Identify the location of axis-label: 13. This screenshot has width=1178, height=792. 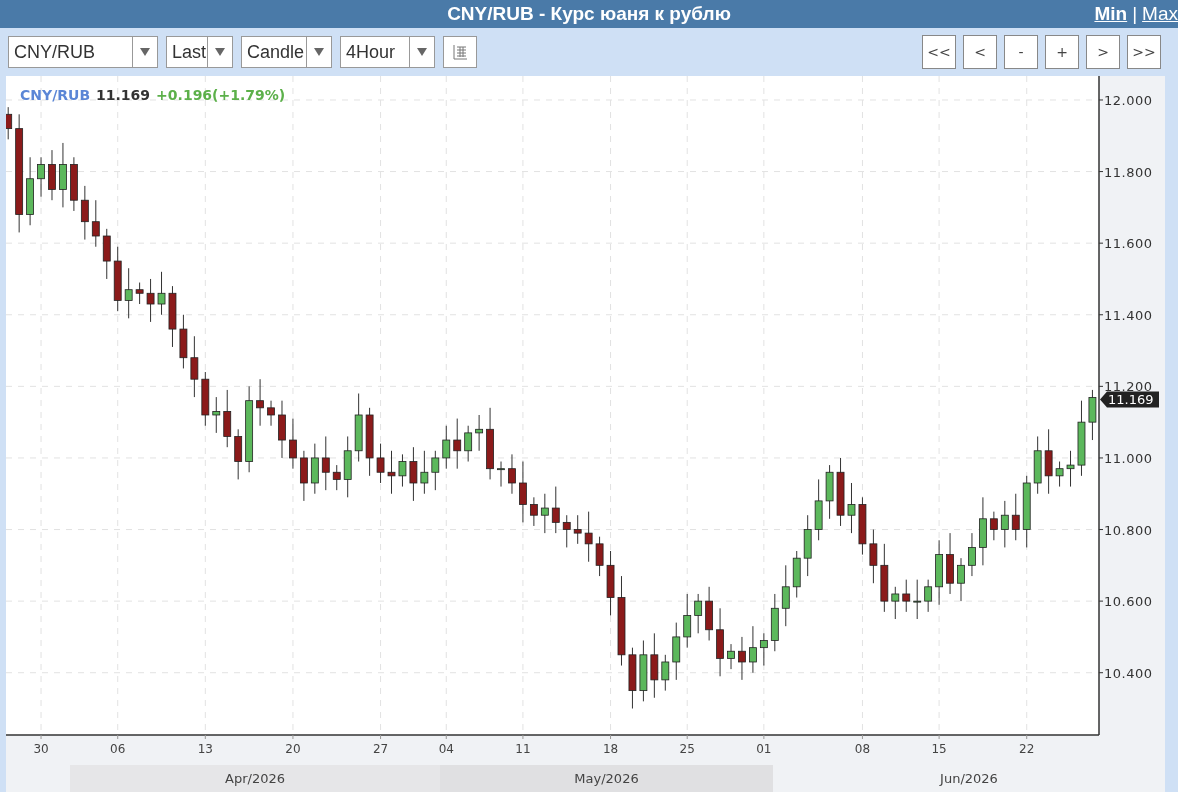
(205, 749).